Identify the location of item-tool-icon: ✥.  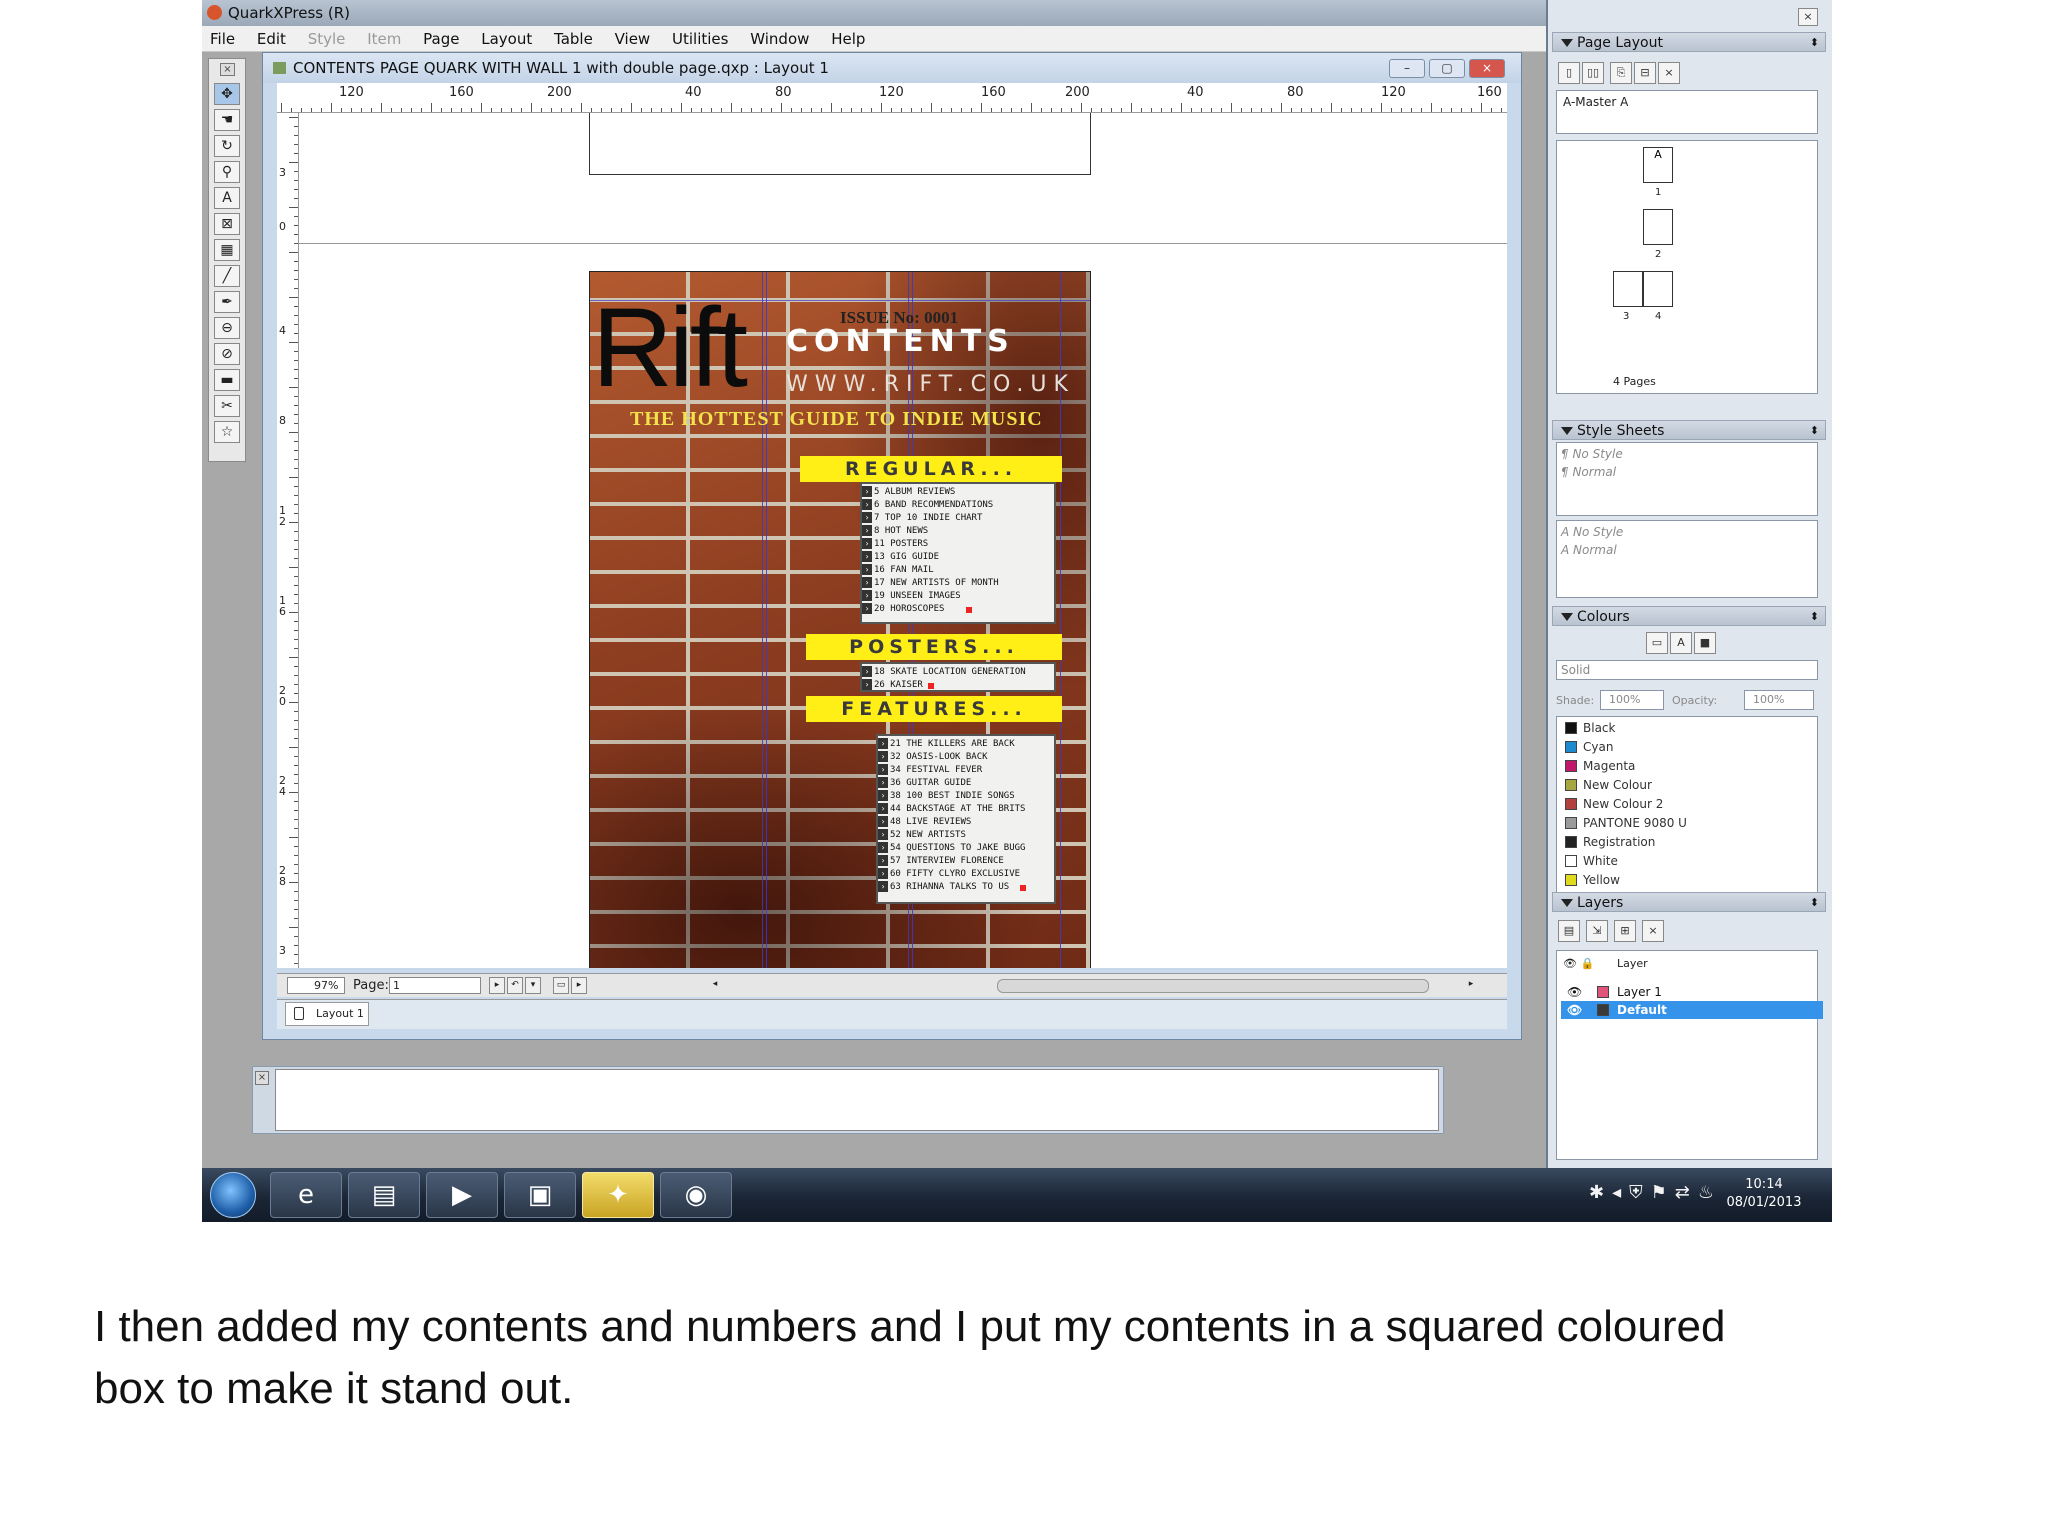
(227, 94).